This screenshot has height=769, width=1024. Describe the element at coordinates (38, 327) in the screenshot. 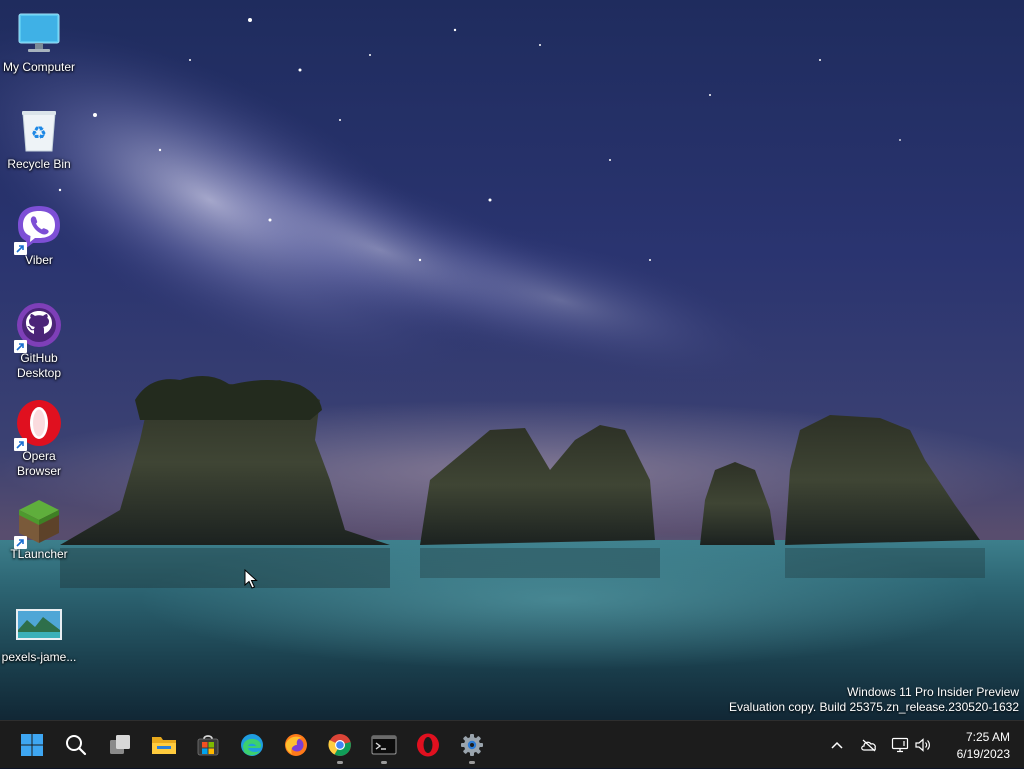

I see `github-icon` at that location.